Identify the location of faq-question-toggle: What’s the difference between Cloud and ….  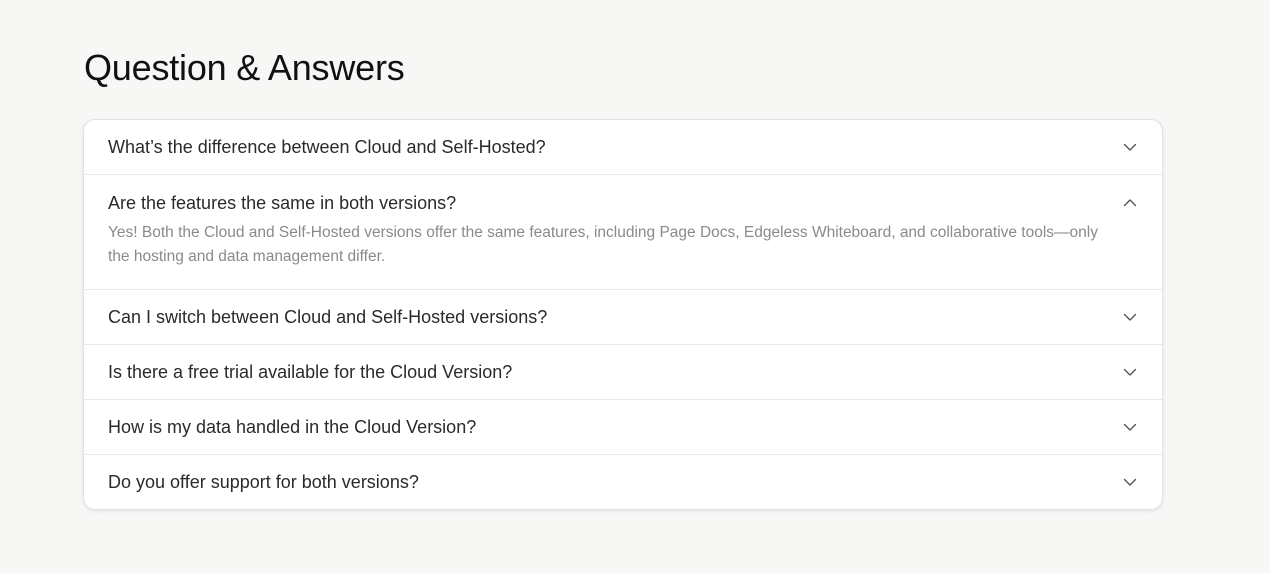
(623, 147).